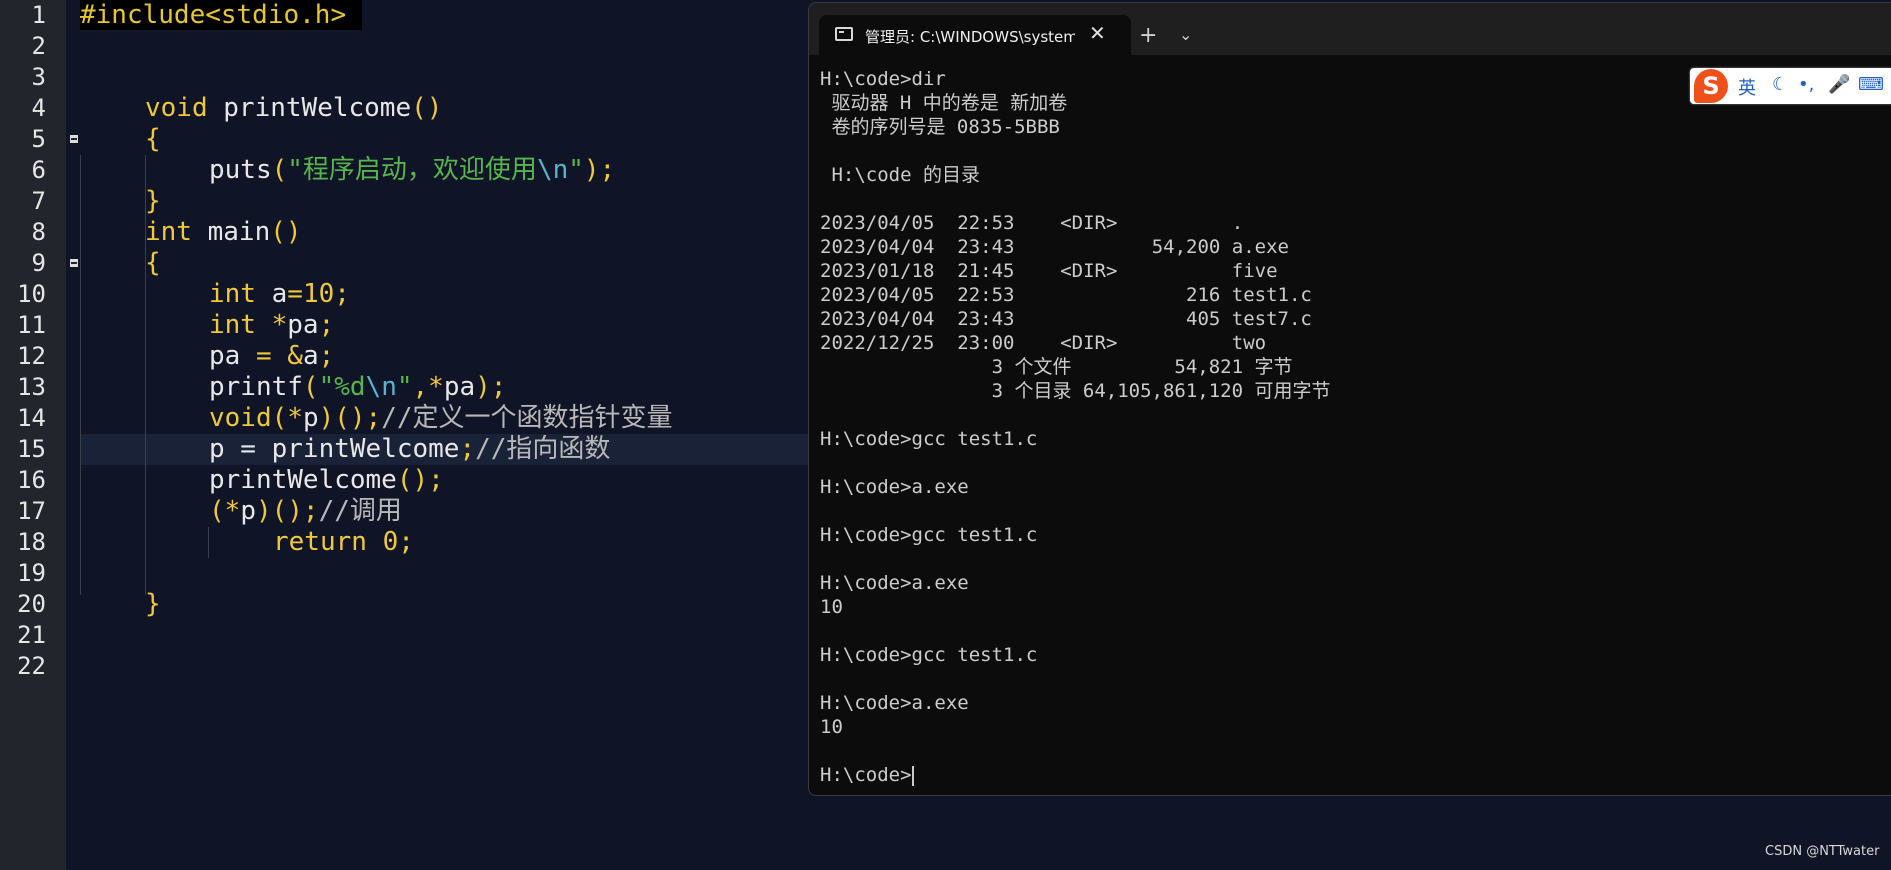 Image resolution: width=1891 pixels, height=870 pixels. Describe the element at coordinates (38, 15) in the screenshot. I see `line-number: 1` at that location.